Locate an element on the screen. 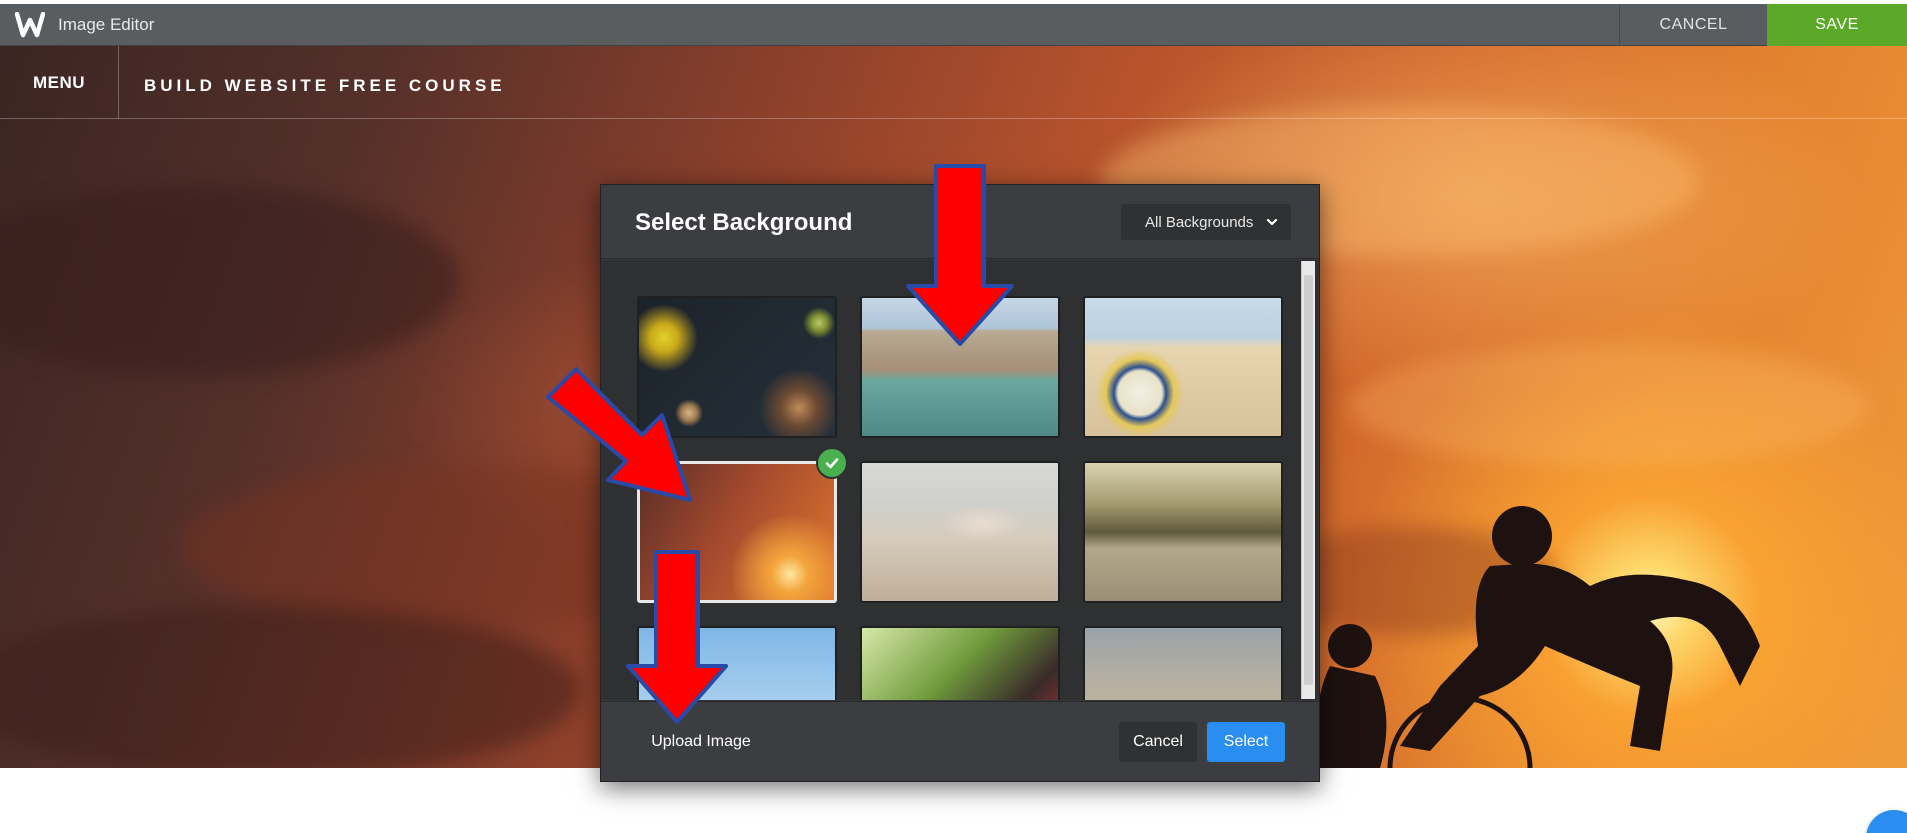 The height and width of the screenshot is (833, 1907). app-title: Image Editor is located at coordinates (106, 24).